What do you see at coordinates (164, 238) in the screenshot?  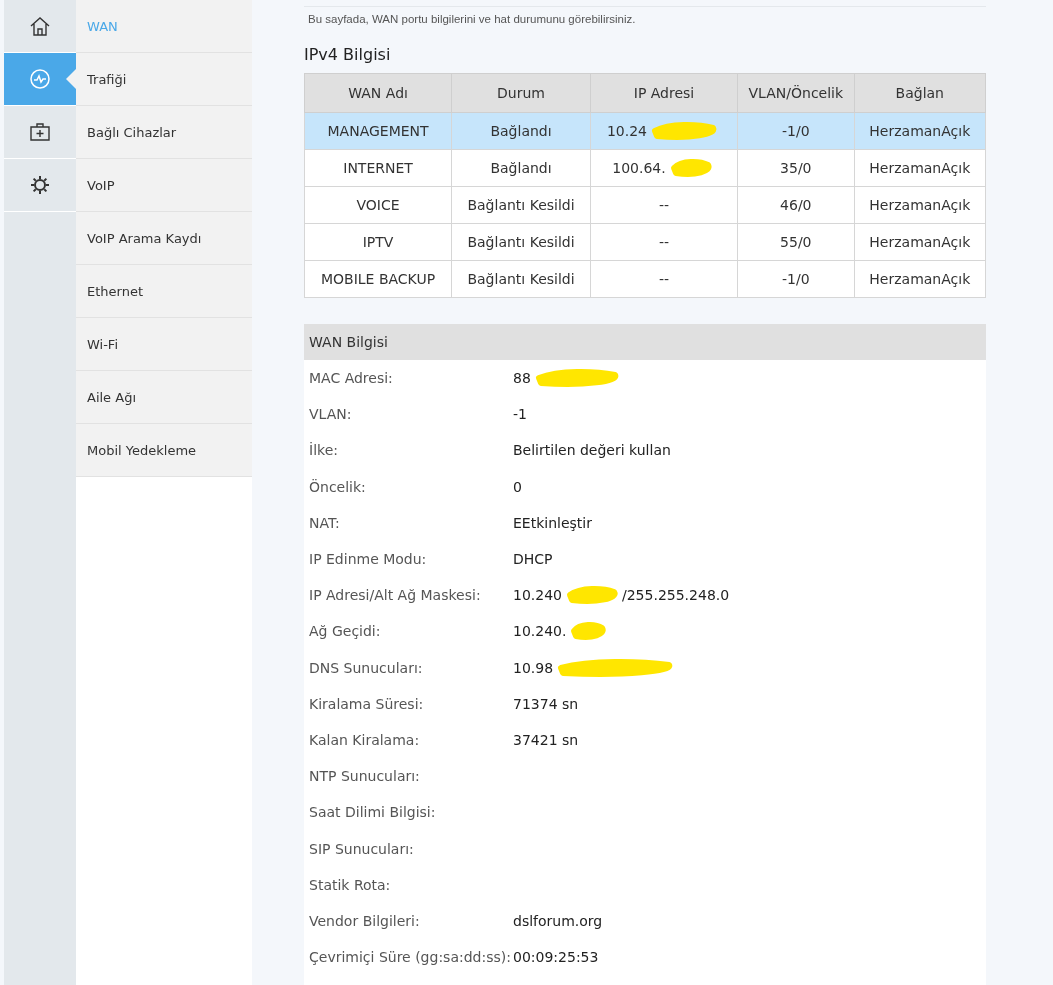 I see `submenu-item: VoIP Arama Kaydı` at bounding box center [164, 238].